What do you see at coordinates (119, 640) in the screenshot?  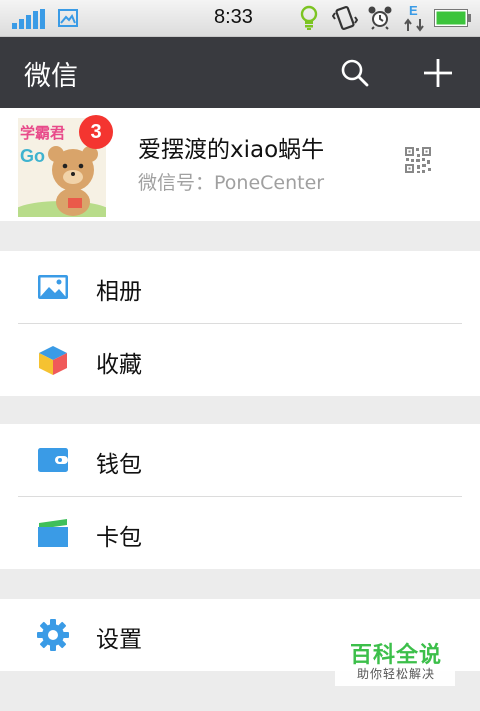 I see `menu-label-settings: 设置` at bounding box center [119, 640].